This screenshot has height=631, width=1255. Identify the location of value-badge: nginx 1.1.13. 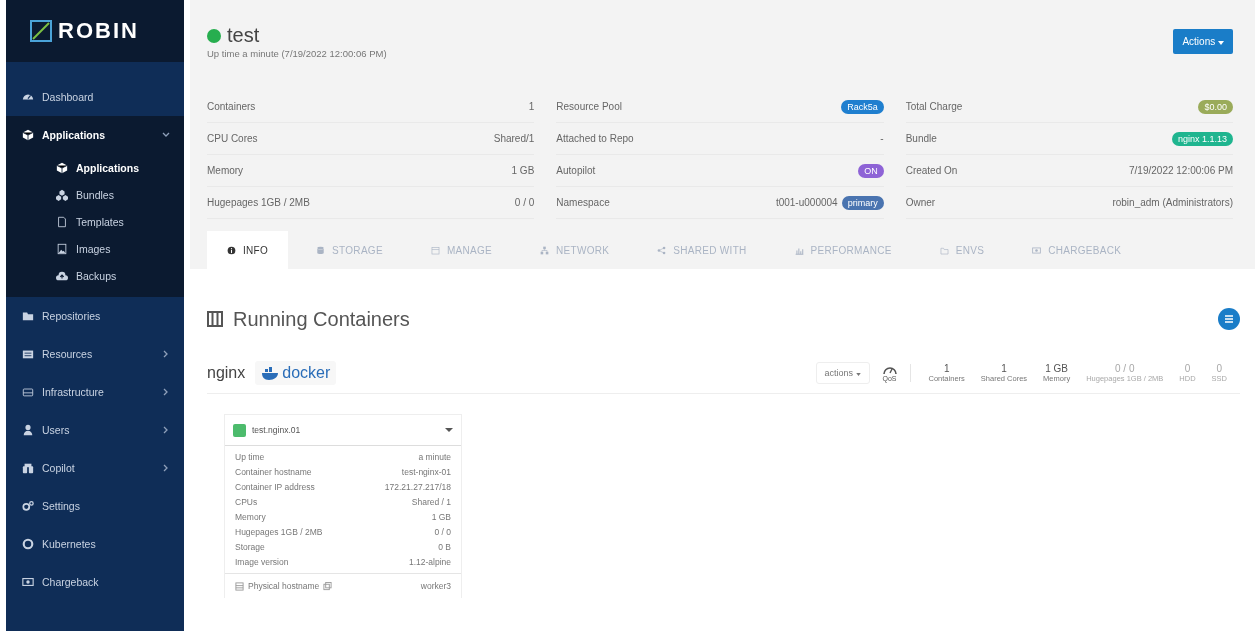
(1202, 138).